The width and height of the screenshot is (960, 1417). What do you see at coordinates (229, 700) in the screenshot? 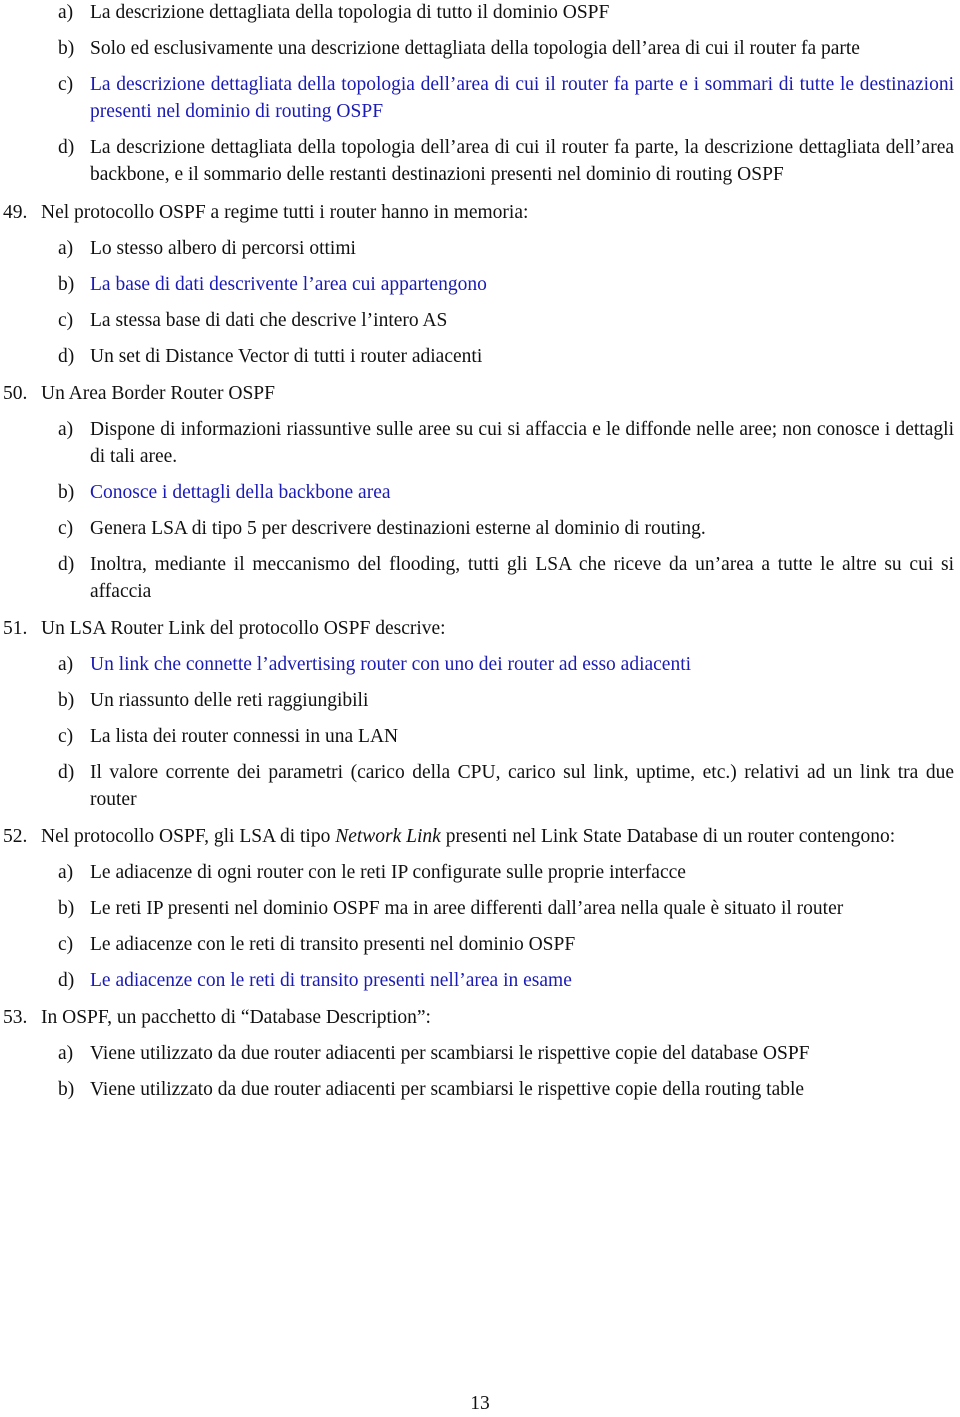
I see `option-text: Un riassunto delle reti raggiungibili` at bounding box center [229, 700].